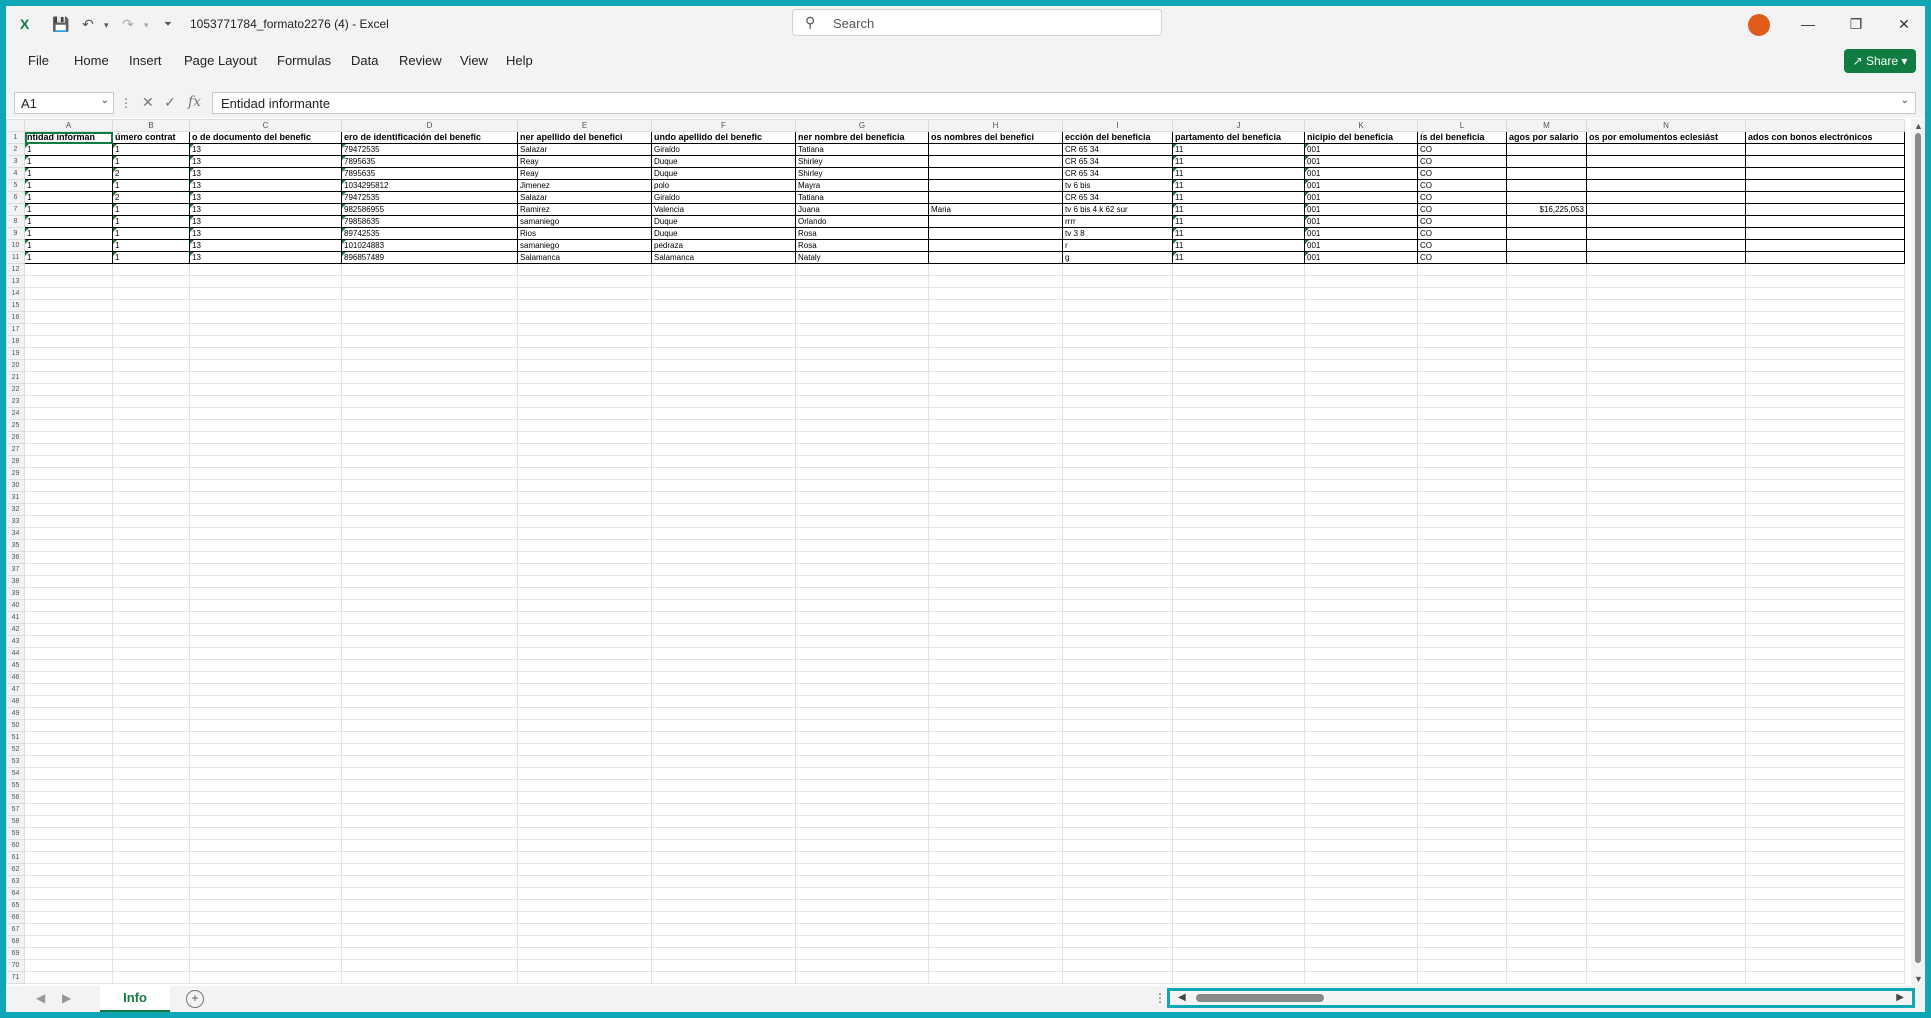 This screenshot has height=1018, width=1931. What do you see at coordinates (15, 737) in the screenshot?
I see `row-header: 51` at bounding box center [15, 737].